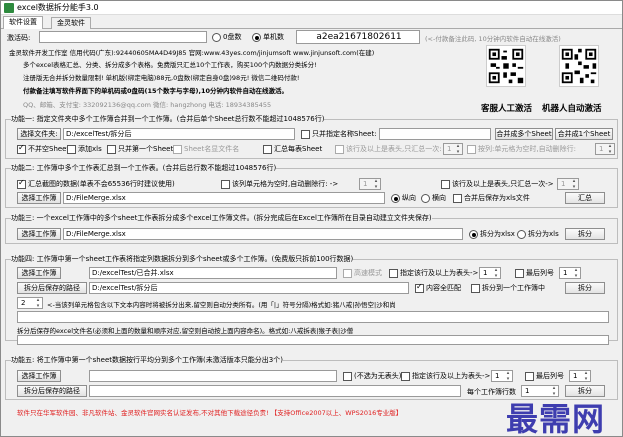  Describe the element at coordinates (491, 198) in the screenshot. I see `save-as-xls-checkbox: 合并后保存为xls文件` at that location.